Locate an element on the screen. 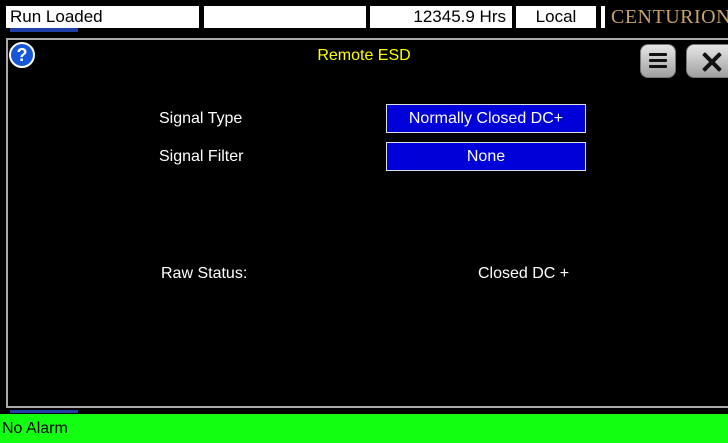  menu-icon is located at coordinates (658, 54).